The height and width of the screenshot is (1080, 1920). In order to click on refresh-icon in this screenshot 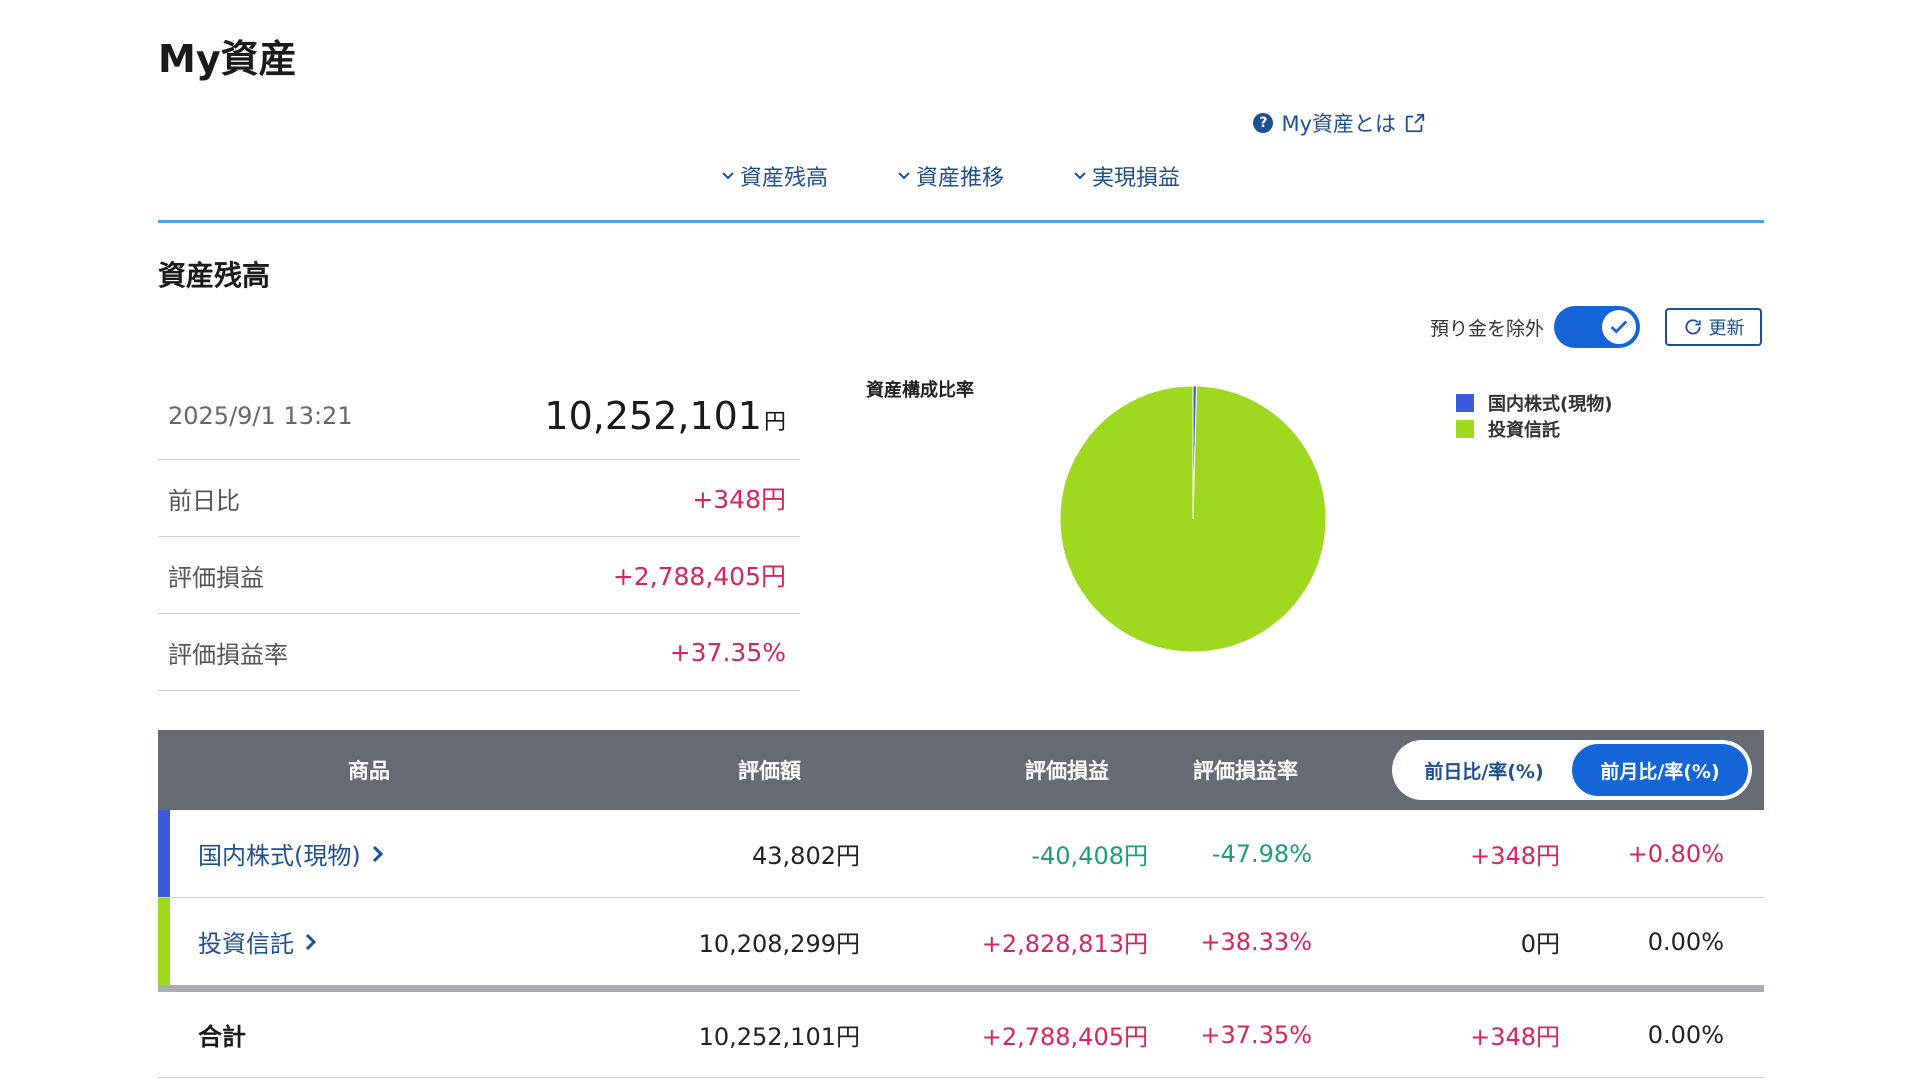, I will do `click(1692, 327)`.